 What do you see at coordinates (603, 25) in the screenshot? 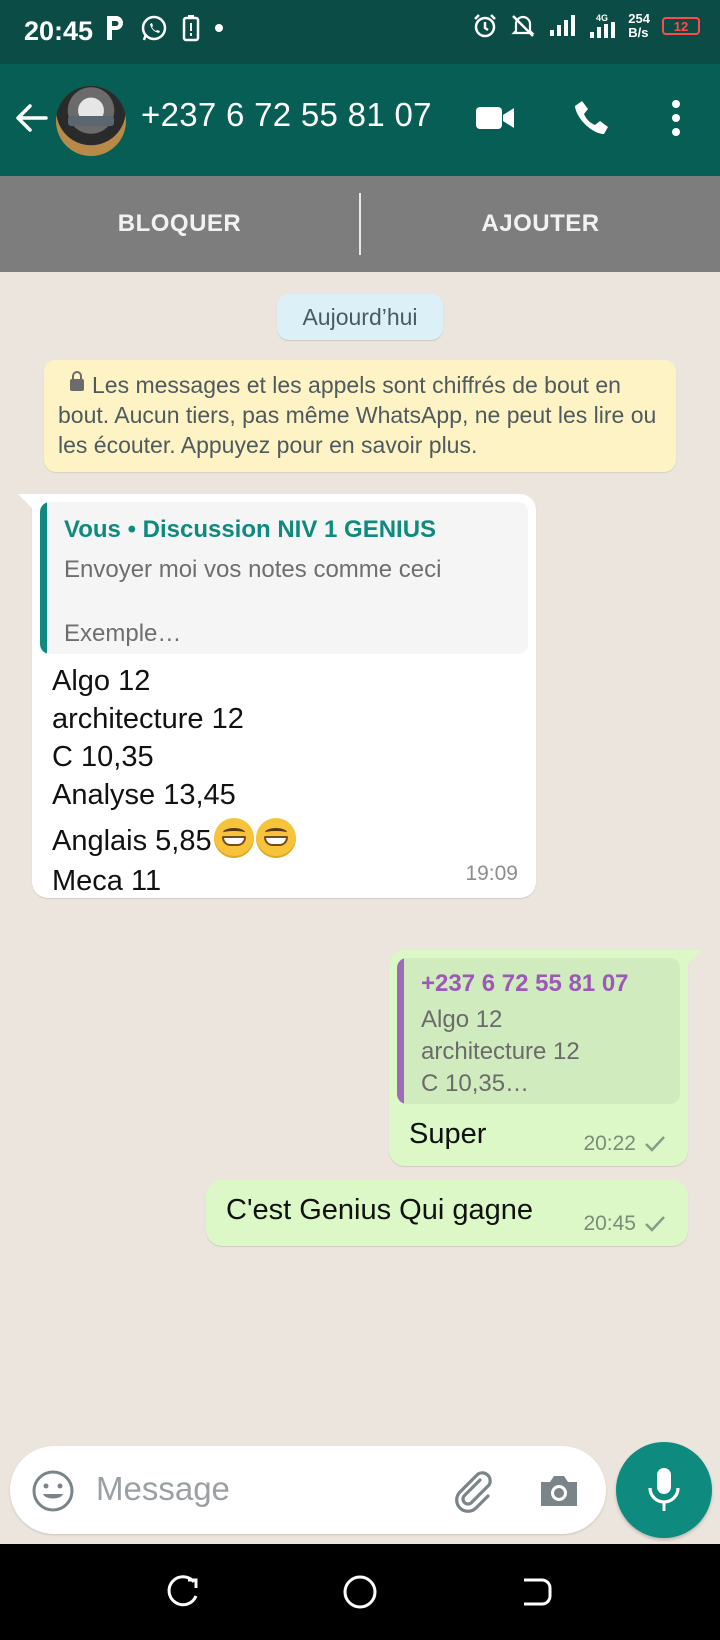
I see `signal-4g-icon: 4G` at bounding box center [603, 25].